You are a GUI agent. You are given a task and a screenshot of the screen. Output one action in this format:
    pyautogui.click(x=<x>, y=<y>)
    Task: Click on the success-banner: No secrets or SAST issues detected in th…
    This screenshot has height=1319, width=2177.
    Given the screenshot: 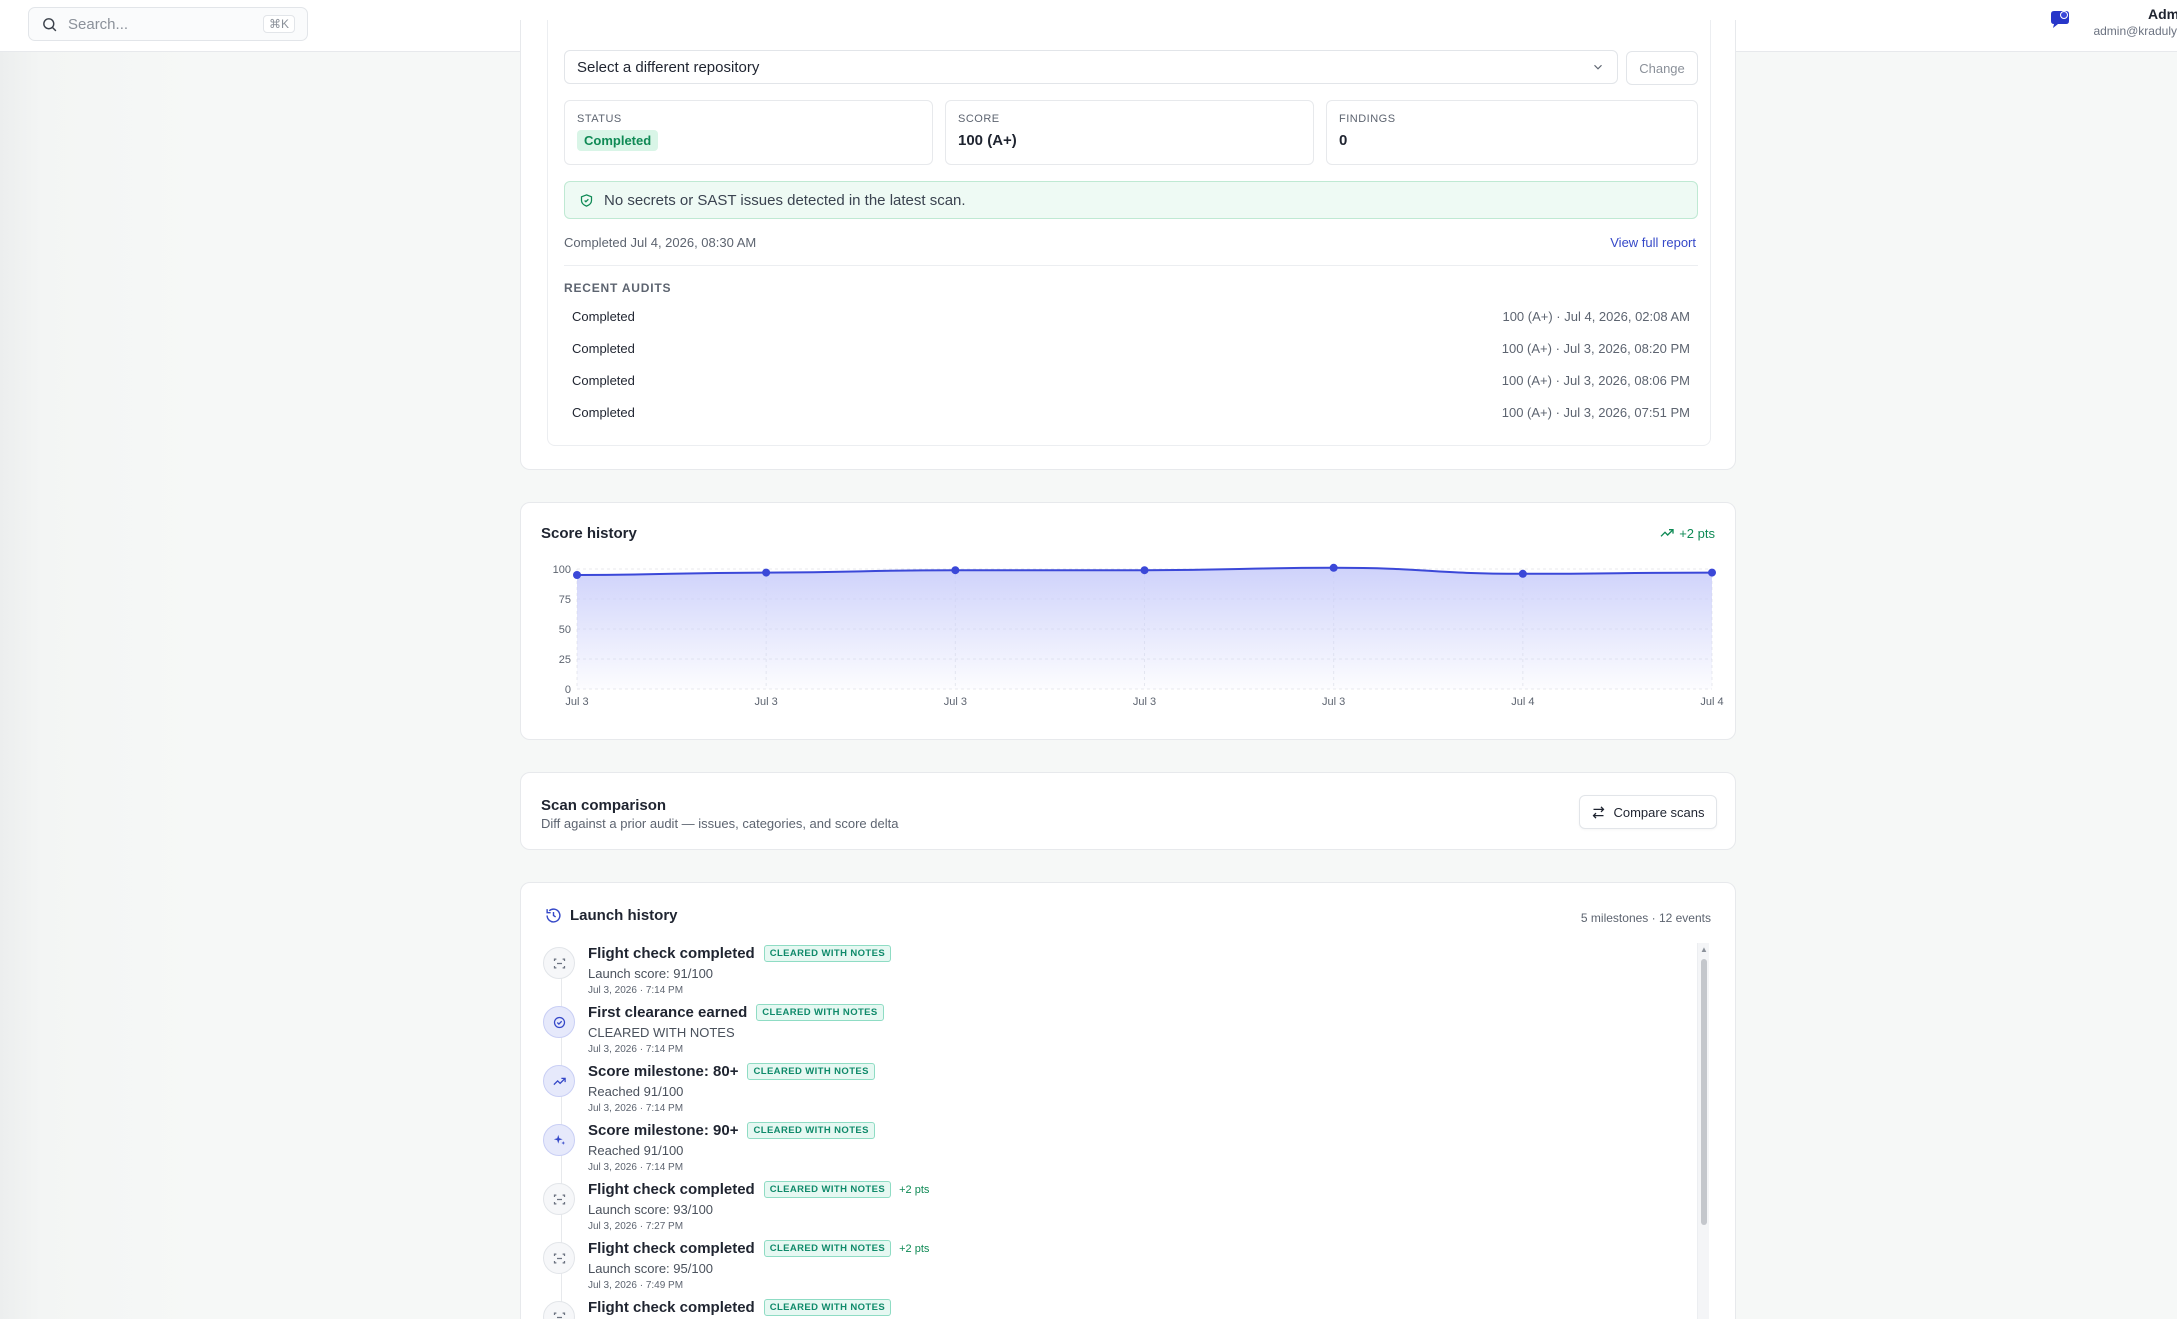 What is the action you would take?
    pyautogui.click(x=1131, y=200)
    